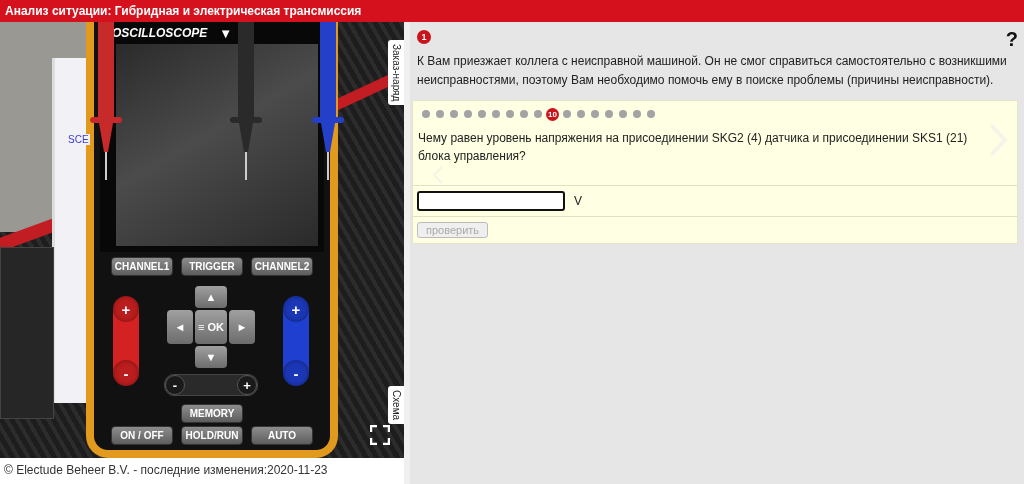 This screenshot has height=484, width=1024. Describe the element at coordinates (78, 139) in the screenshot. I see `panel-label: SCE` at that location.